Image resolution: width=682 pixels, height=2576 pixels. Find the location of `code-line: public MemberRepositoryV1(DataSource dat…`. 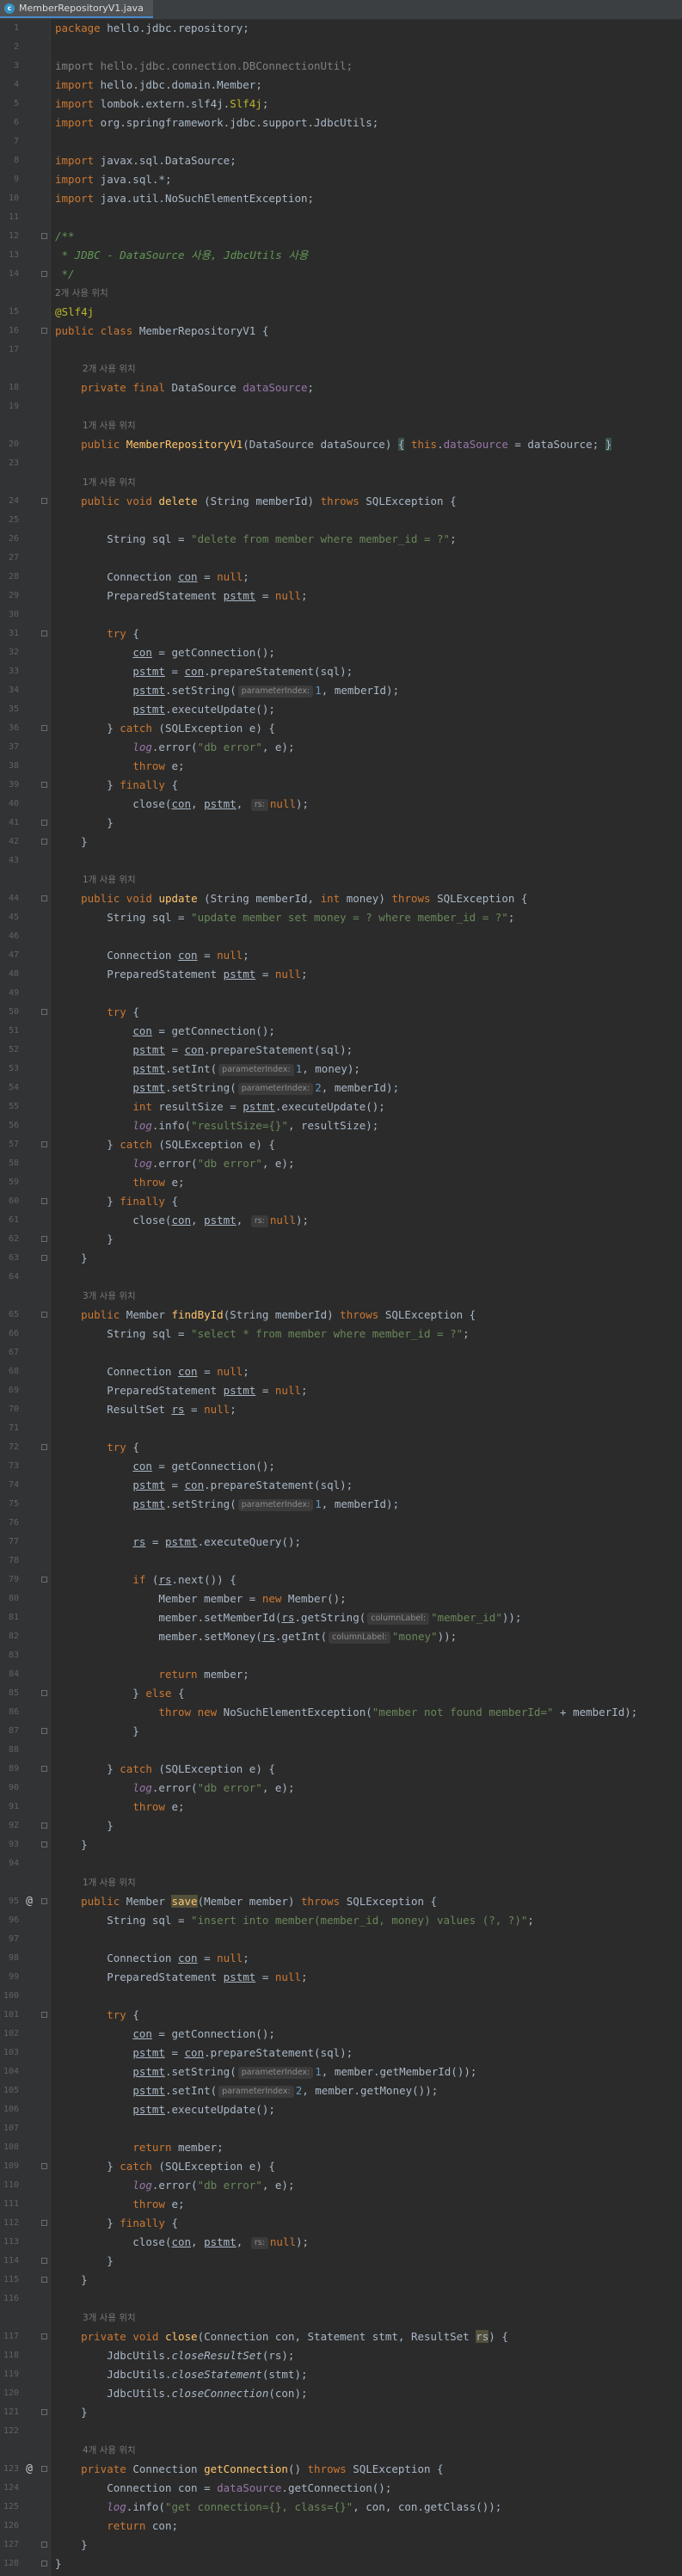

code-line: public MemberRepositoryV1(DataSource dat… is located at coordinates (334, 444).